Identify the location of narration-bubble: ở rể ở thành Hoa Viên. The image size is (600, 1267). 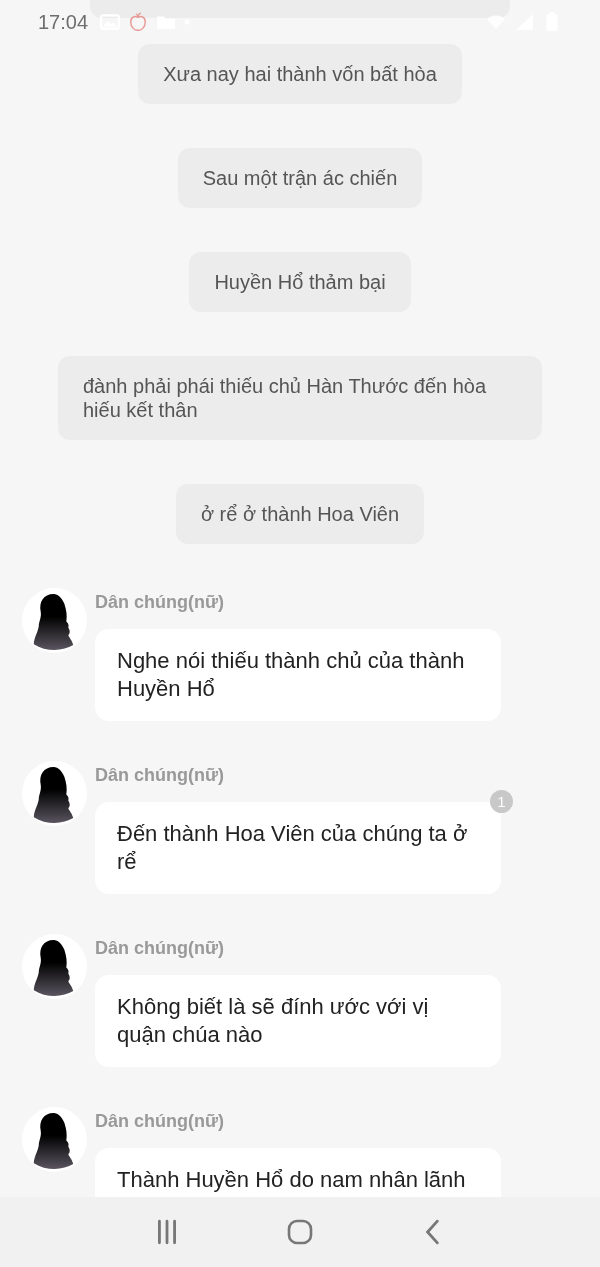
(300, 514).